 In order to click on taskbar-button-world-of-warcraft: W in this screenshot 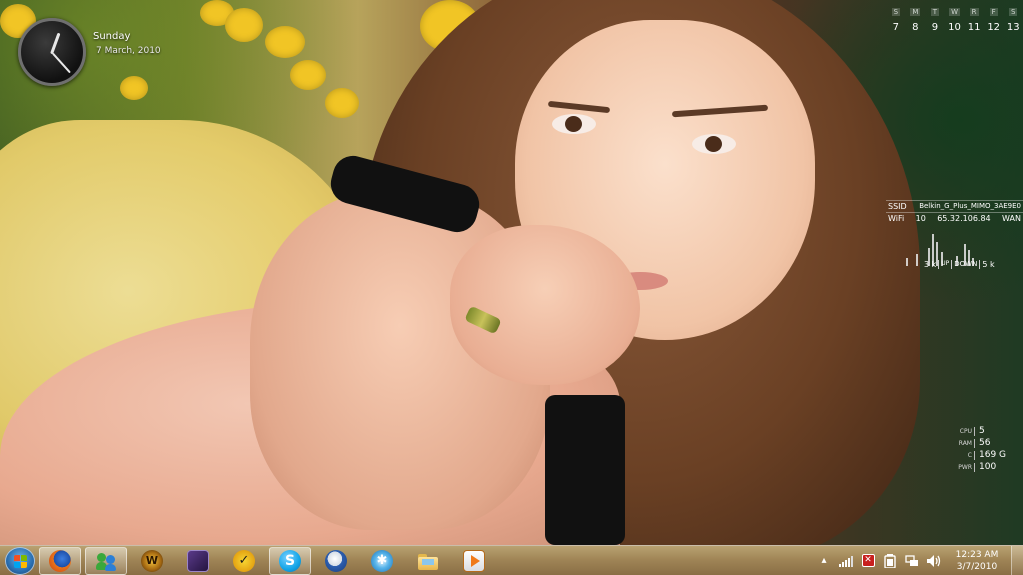, I will do `click(152, 561)`.